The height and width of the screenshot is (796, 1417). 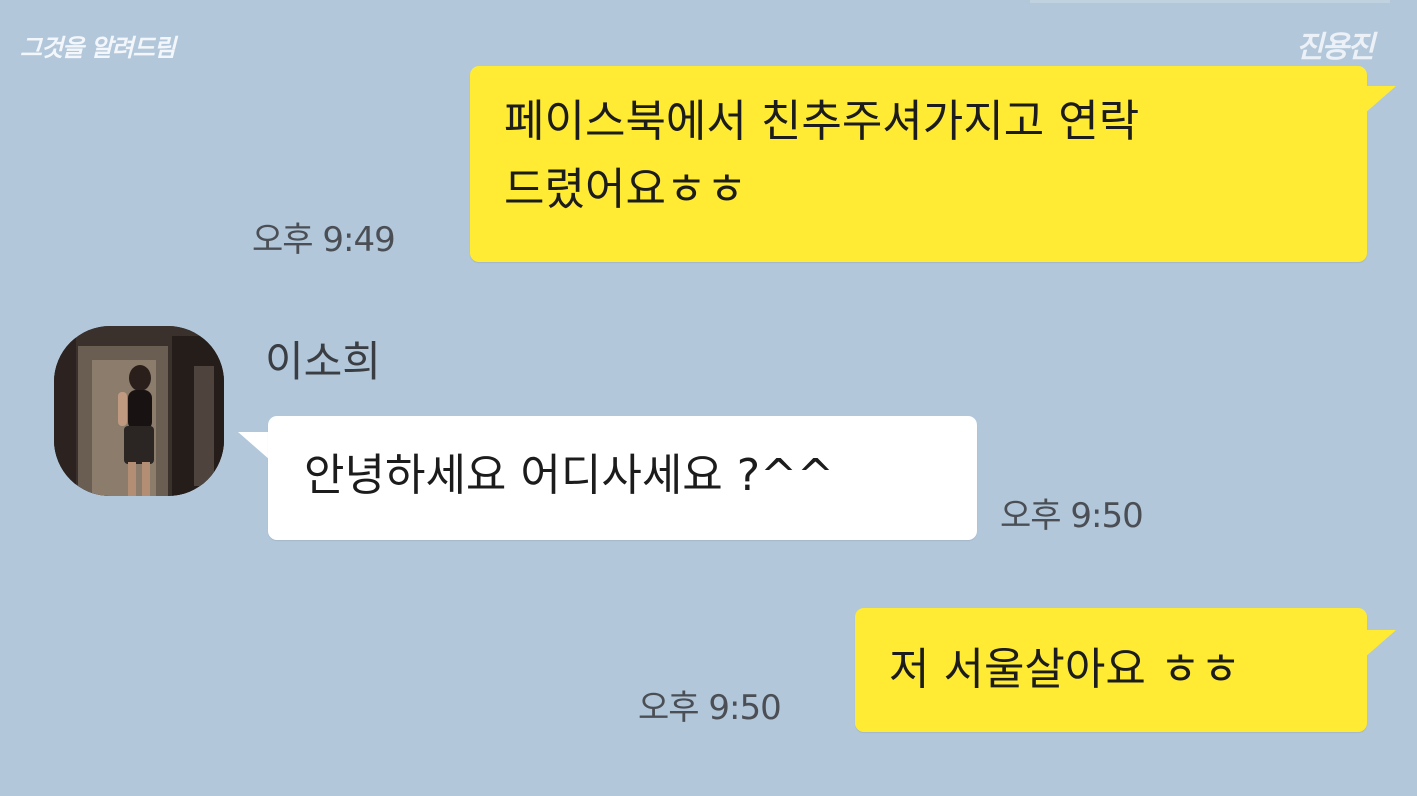 What do you see at coordinates (625, 189) in the screenshot?
I see `message-text-line: 드렸어요ㅎㅎ` at bounding box center [625, 189].